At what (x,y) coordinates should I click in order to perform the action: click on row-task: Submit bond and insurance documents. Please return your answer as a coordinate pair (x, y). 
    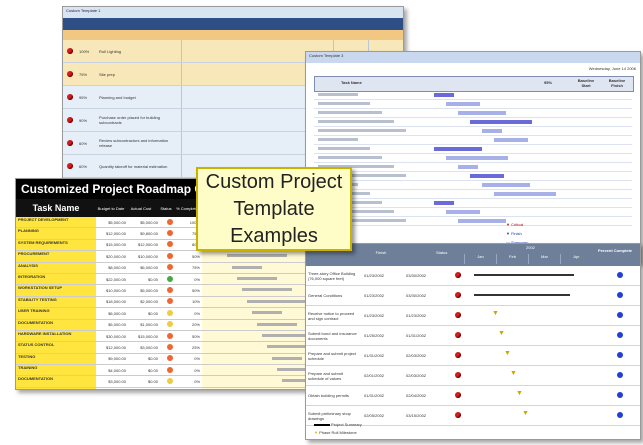
    Looking at the image, I should click on (332, 335).